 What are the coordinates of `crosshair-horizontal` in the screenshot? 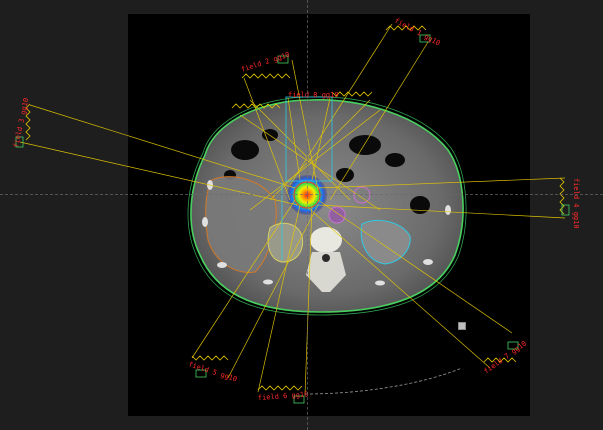 It's located at (301, 194).